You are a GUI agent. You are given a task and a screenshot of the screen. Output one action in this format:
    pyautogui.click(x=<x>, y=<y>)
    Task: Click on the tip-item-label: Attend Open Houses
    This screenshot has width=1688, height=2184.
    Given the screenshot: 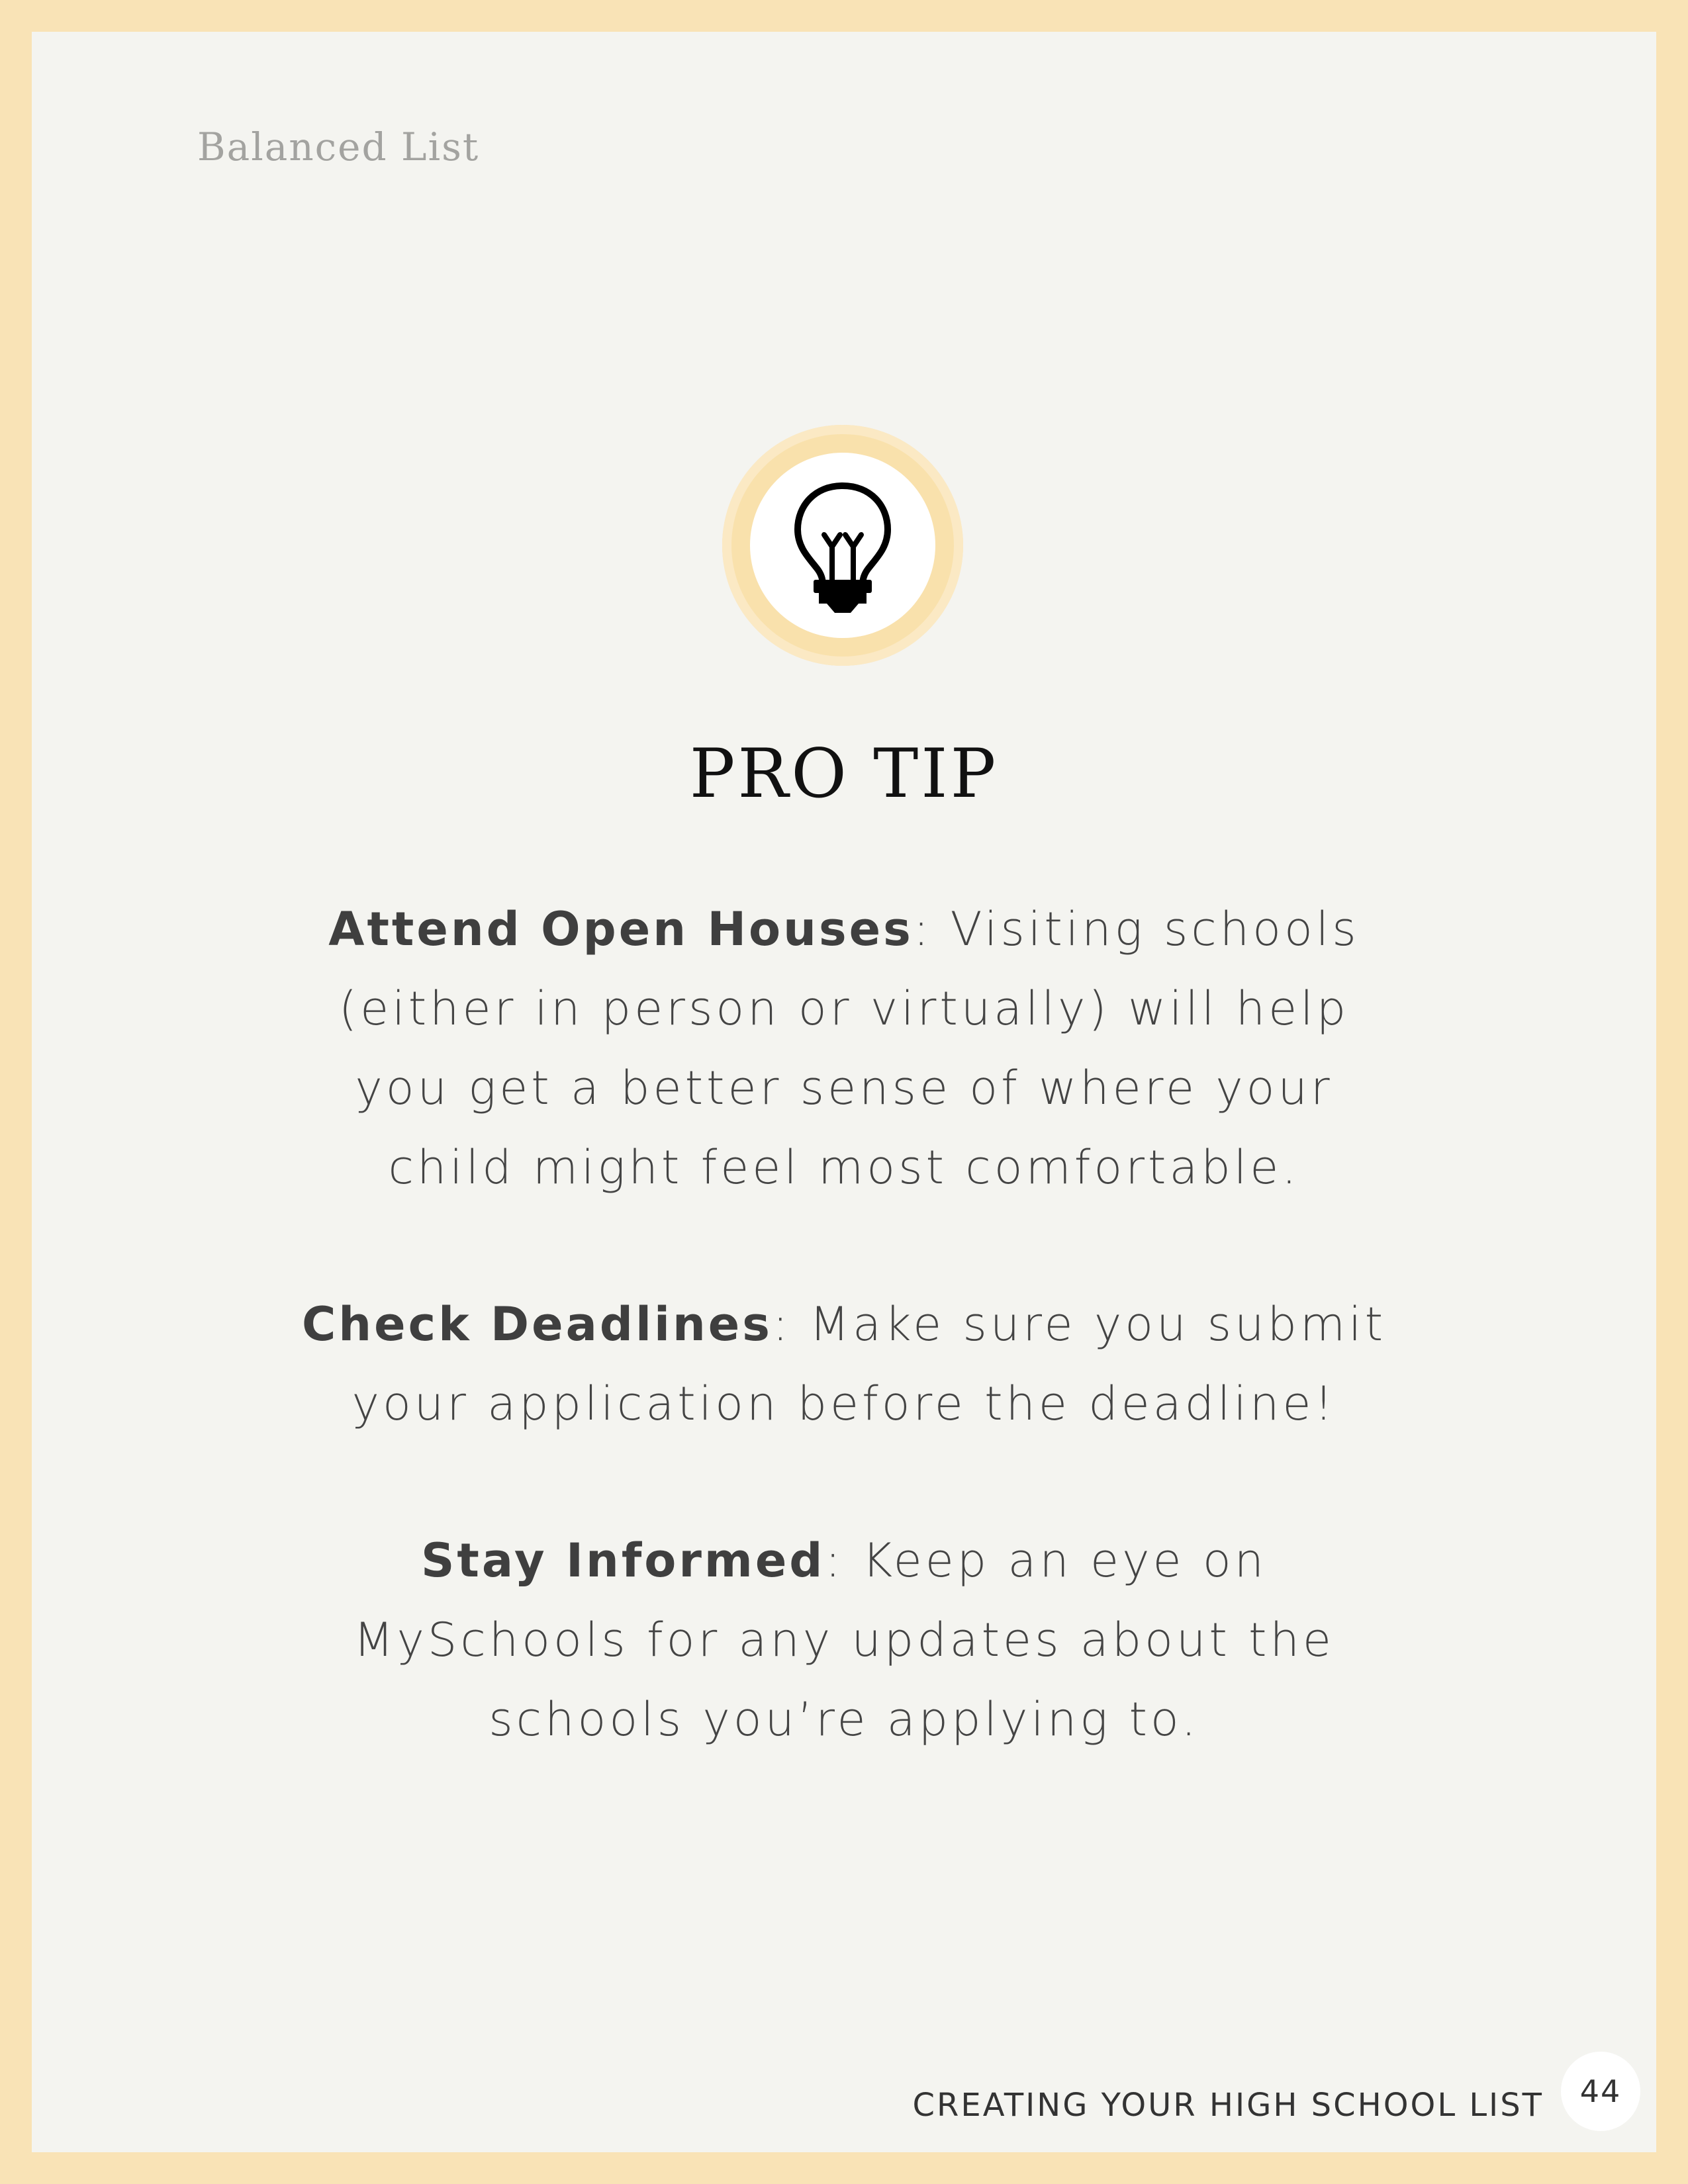 What is the action you would take?
    pyautogui.click(x=621, y=929)
    